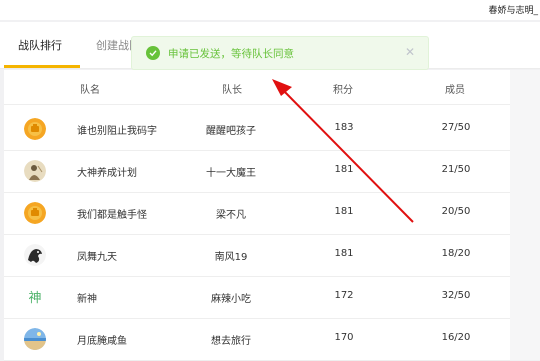  I want to click on success-toast: 申请已发送，等待队长同意 ✕, so click(280, 53).